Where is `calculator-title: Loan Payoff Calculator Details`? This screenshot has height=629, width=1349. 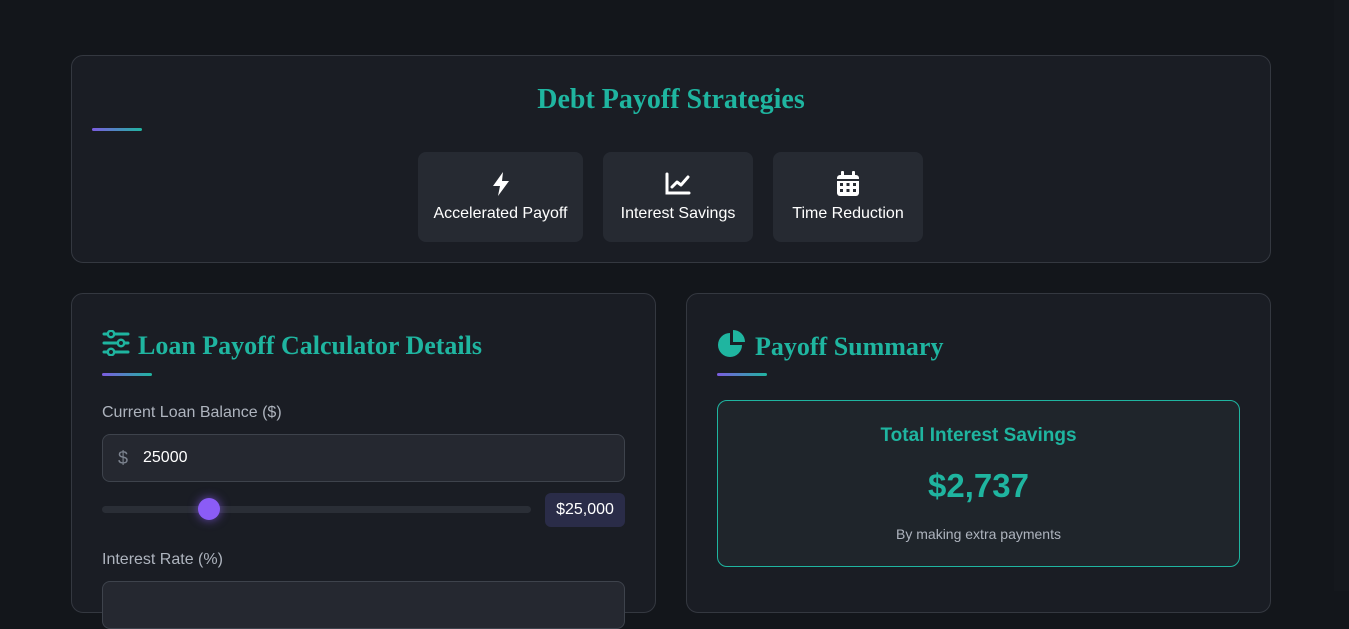 calculator-title: Loan Payoff Calculator Details is located at coordinates (310, 345).